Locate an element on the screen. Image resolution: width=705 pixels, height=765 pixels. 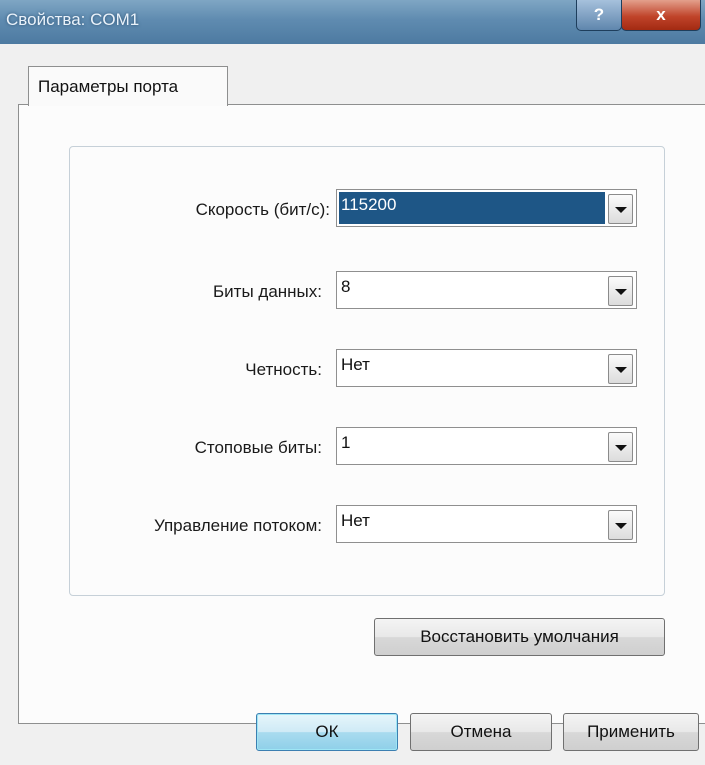
help-button: ? is located at coordinates (599, 15).